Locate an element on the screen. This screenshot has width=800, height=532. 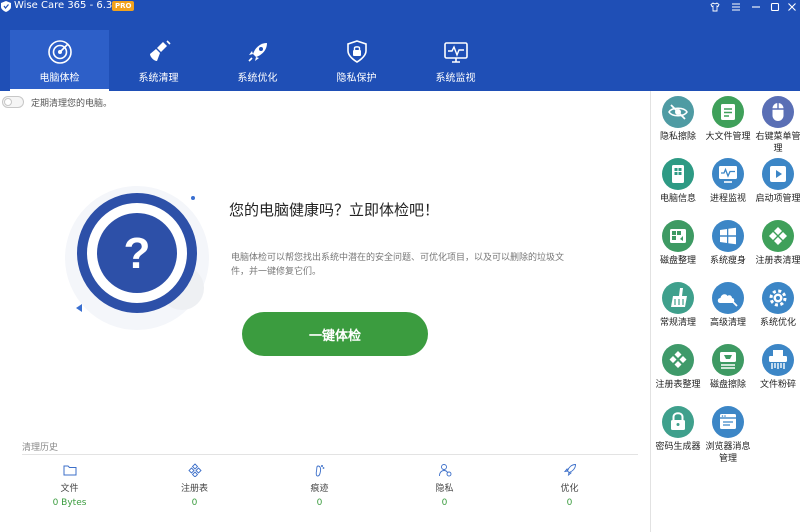
tool-label: 电脑信息 is located at coordinates (677, 199).